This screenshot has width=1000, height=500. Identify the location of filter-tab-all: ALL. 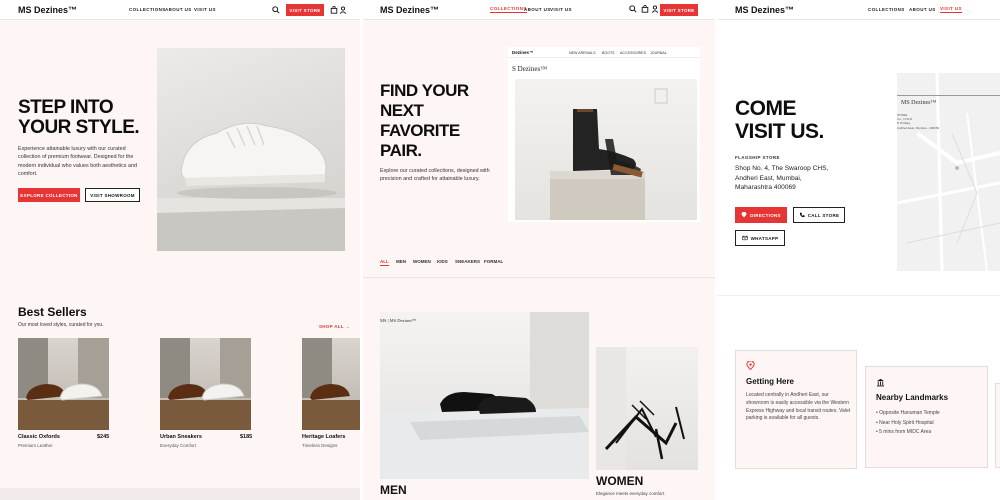
(384, 262).